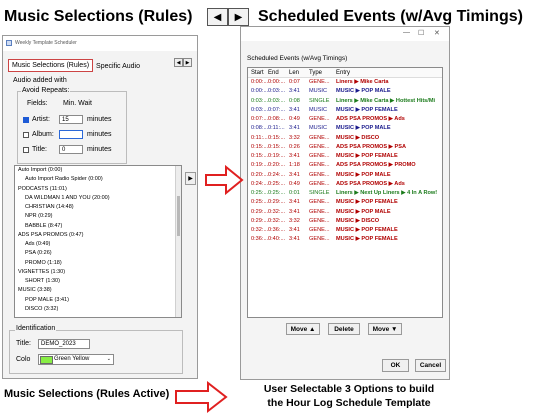  What do you see at coordinates (98, 179) in the screenshot?
I see `list-item: Auto Import Radio Spider (0:00)` at bounding box center [98, 179].